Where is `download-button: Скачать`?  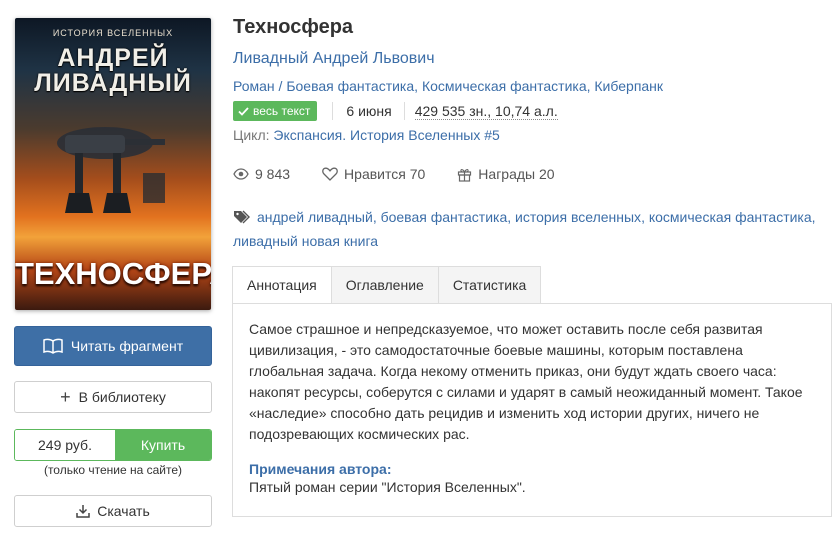 download-button: Скачать is located at coordinates (113, 511).